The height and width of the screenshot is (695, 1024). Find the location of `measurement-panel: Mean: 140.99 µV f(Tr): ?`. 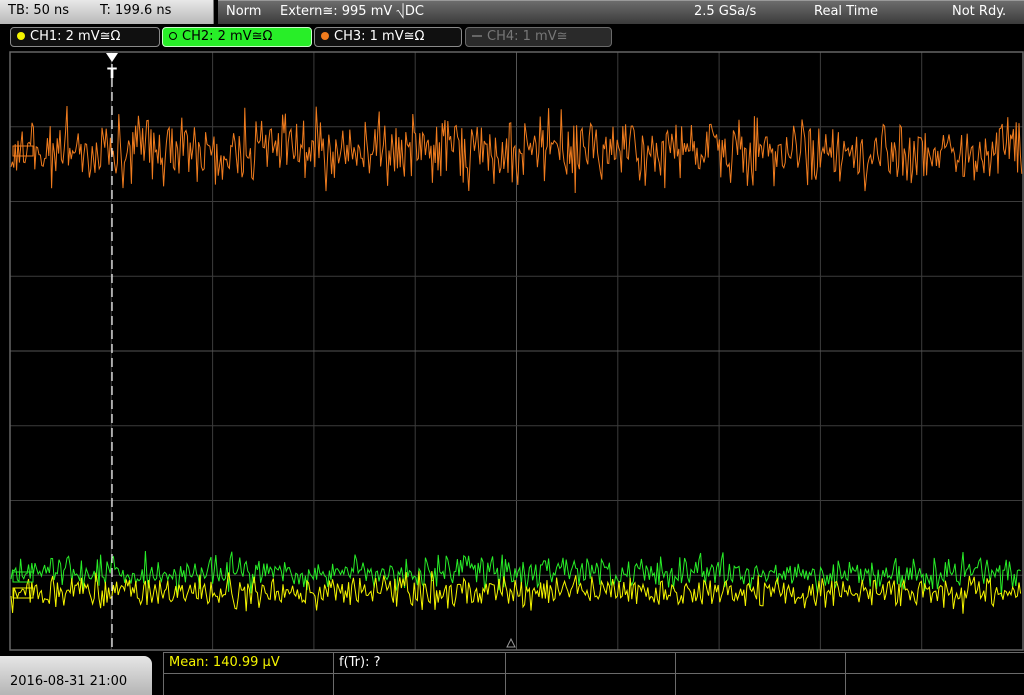

measurement-panel: Mean: 140.99 µV f(Tr): ? is located at coordinates (593, 673).